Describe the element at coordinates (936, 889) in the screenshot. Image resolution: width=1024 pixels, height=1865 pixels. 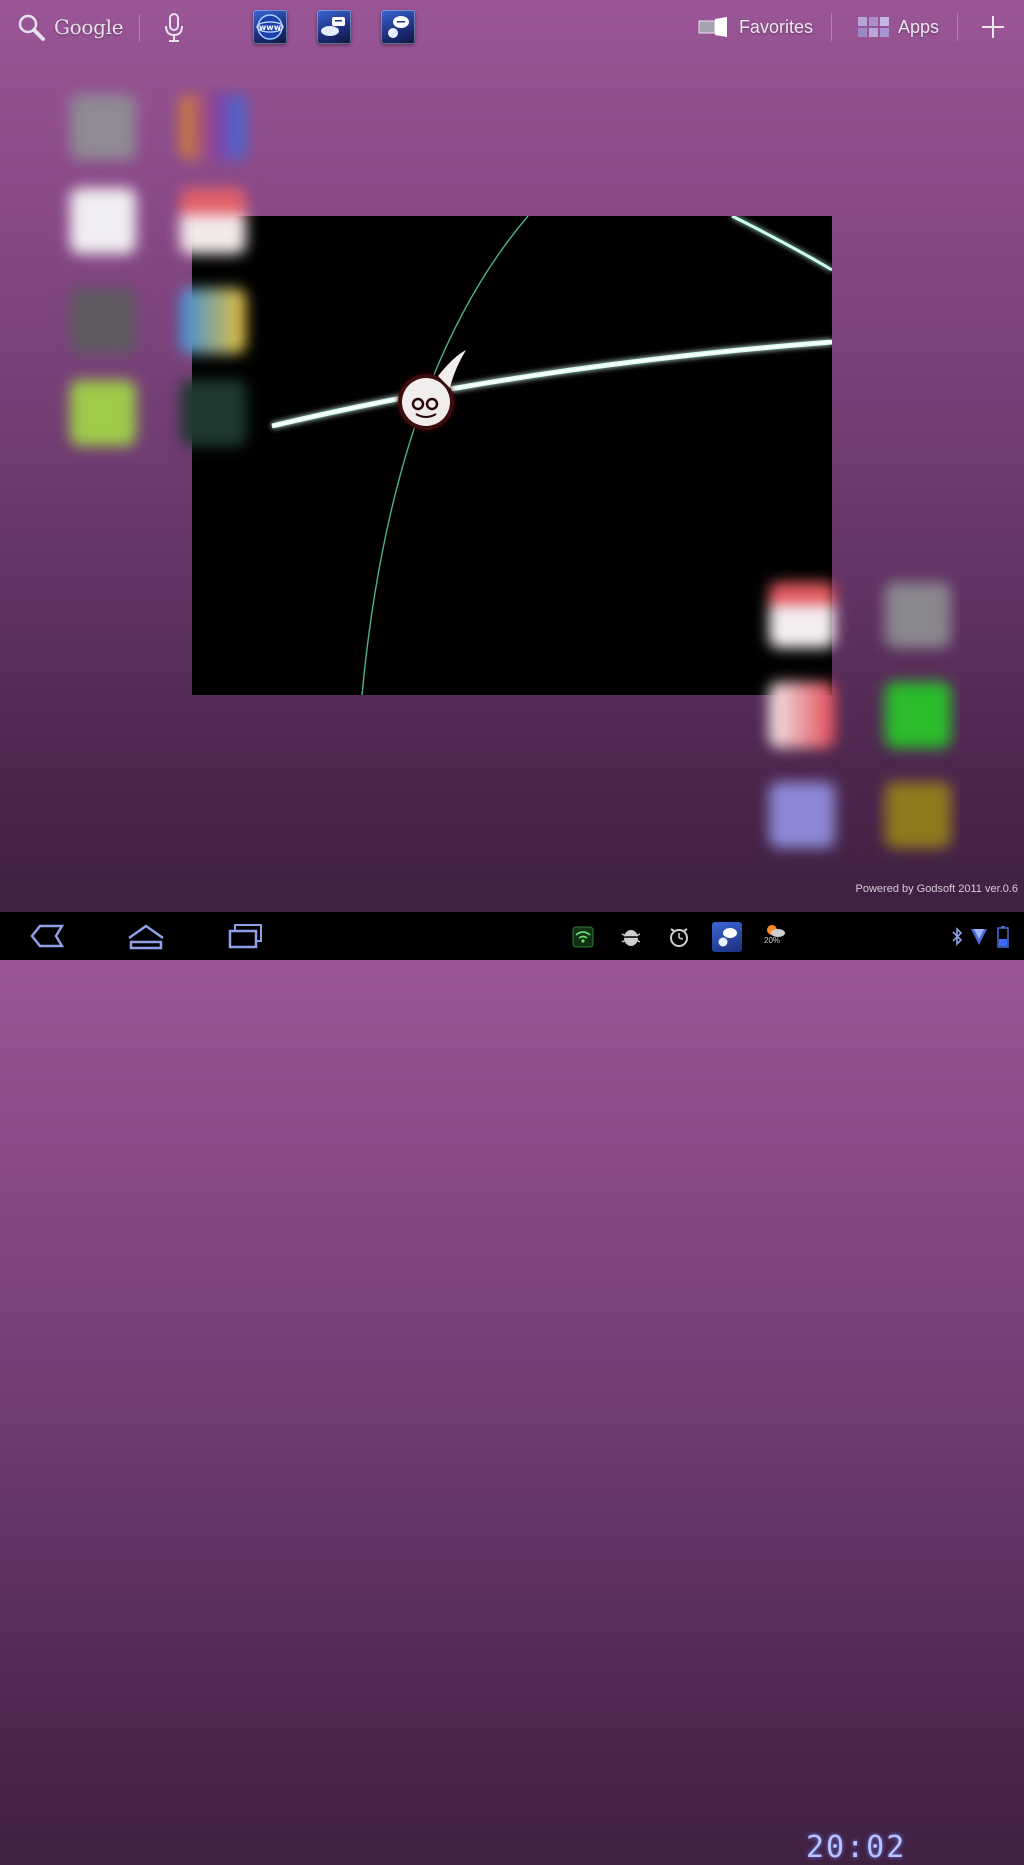
I see `powered-by-label: Powered by Godsoft 2011 ver.0.6` at that location.